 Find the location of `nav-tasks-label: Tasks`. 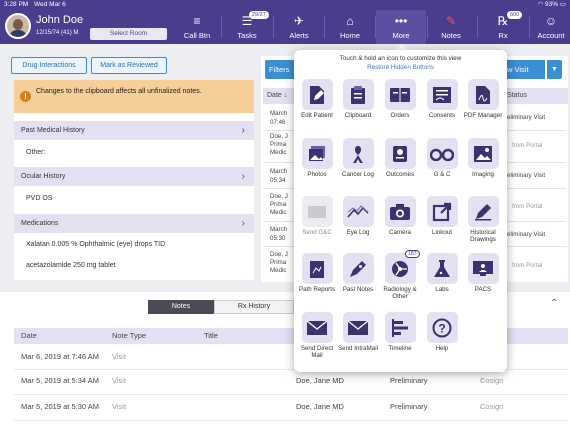

nav-tasks-label: Tasks is located at coordinates (247, 35).